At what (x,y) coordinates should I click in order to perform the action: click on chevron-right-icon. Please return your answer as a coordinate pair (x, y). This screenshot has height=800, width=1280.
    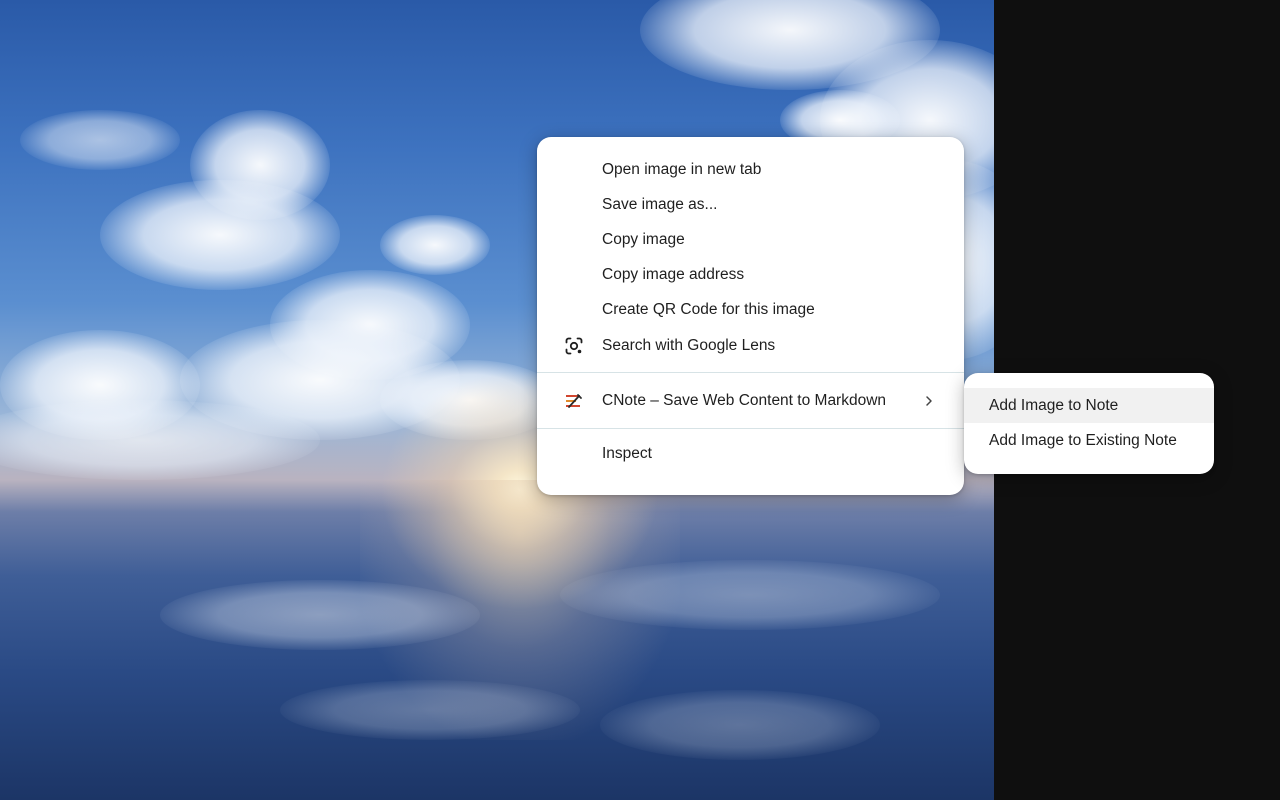
    Looking at the image, I should click on (929, 400).